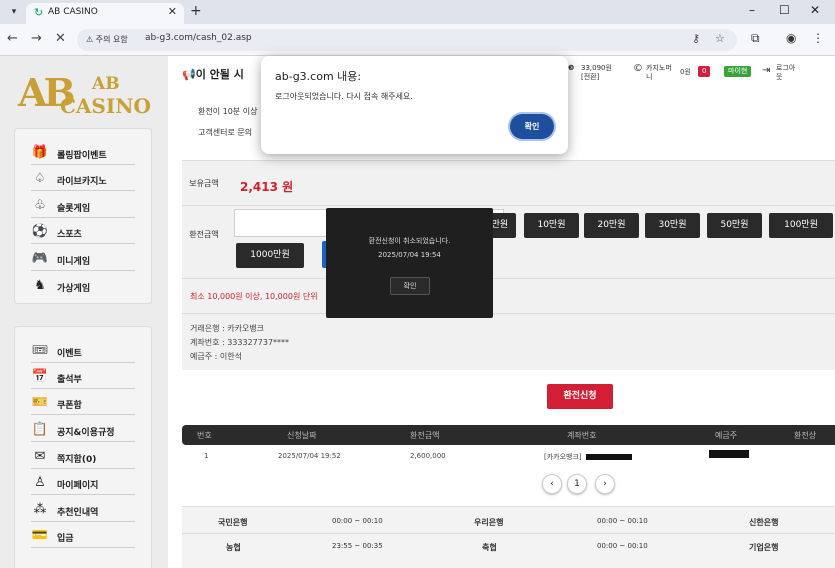  What do you see at coordinates (78, 486) in the screenshot?
I see `sidebar-item-label: 마이페이지` at bounding box center [78, 486].